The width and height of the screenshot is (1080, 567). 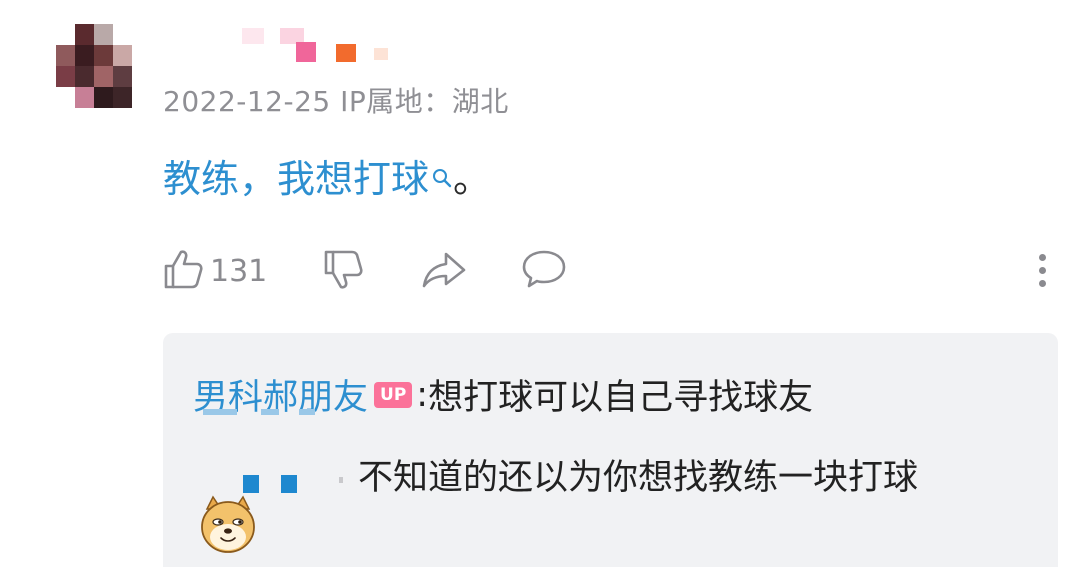 What do you see at coordinates (422, 394) in the screenshot?
I see `reply-colon: :` at bounding box center [422, 394].